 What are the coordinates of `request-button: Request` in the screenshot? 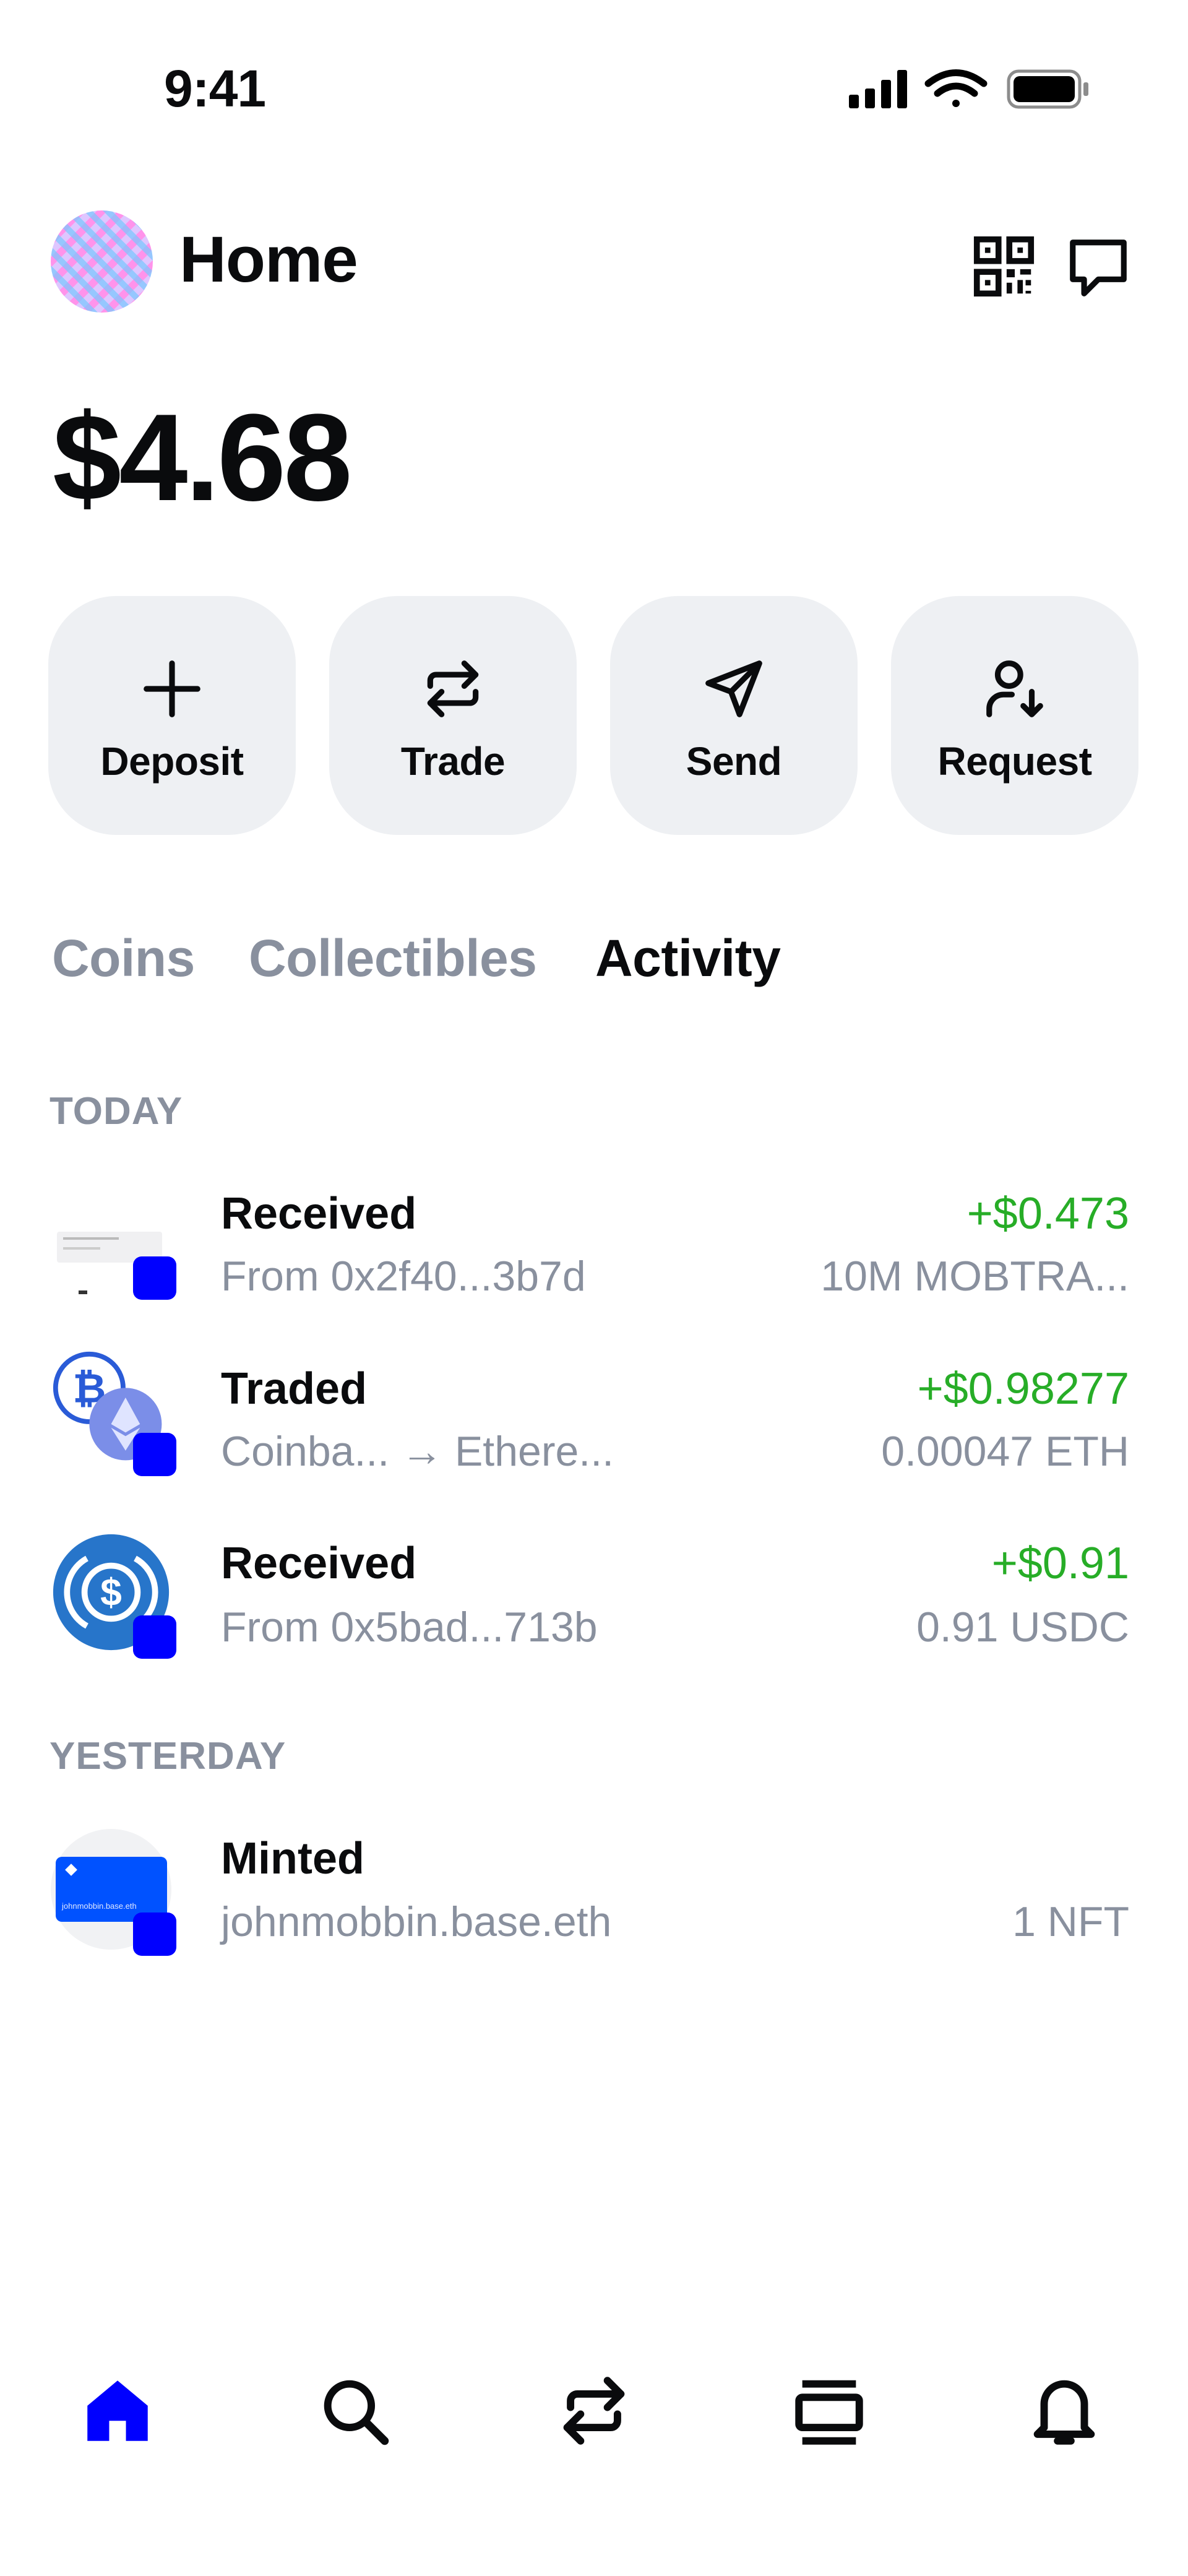 It's located at (1014, 715).